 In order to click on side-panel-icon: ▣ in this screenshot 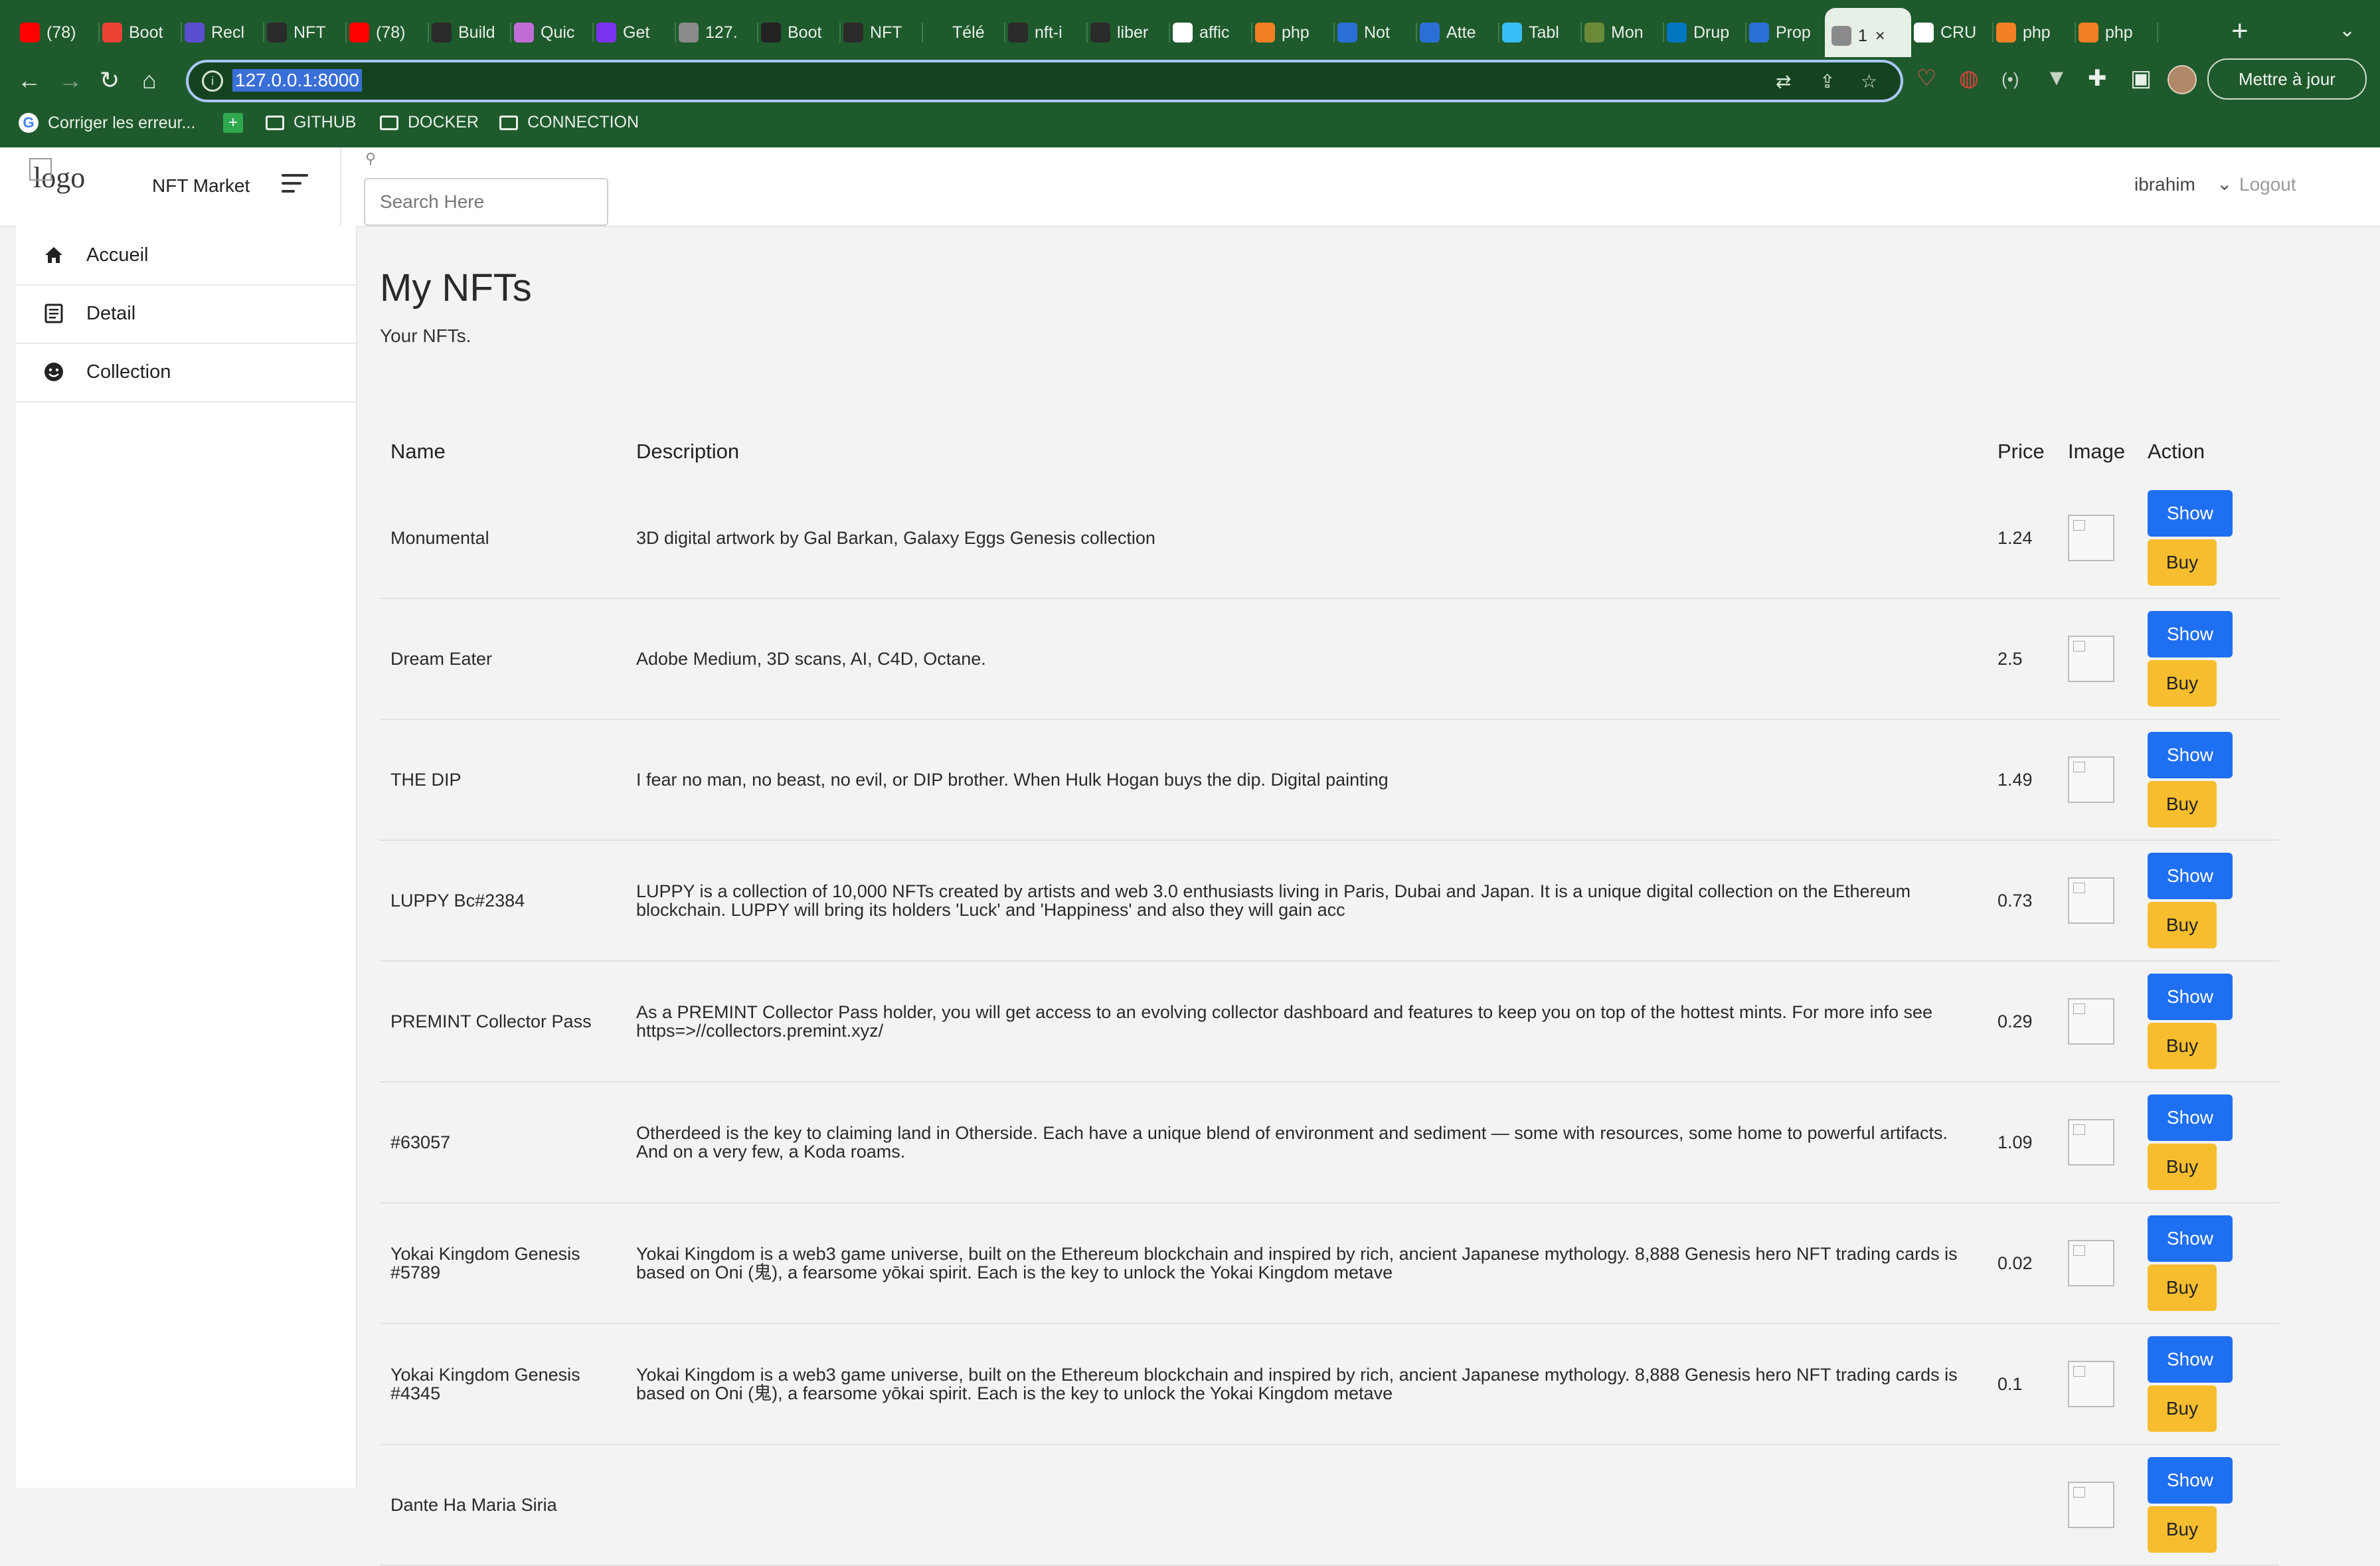, I will do `click(2141, 78)`.